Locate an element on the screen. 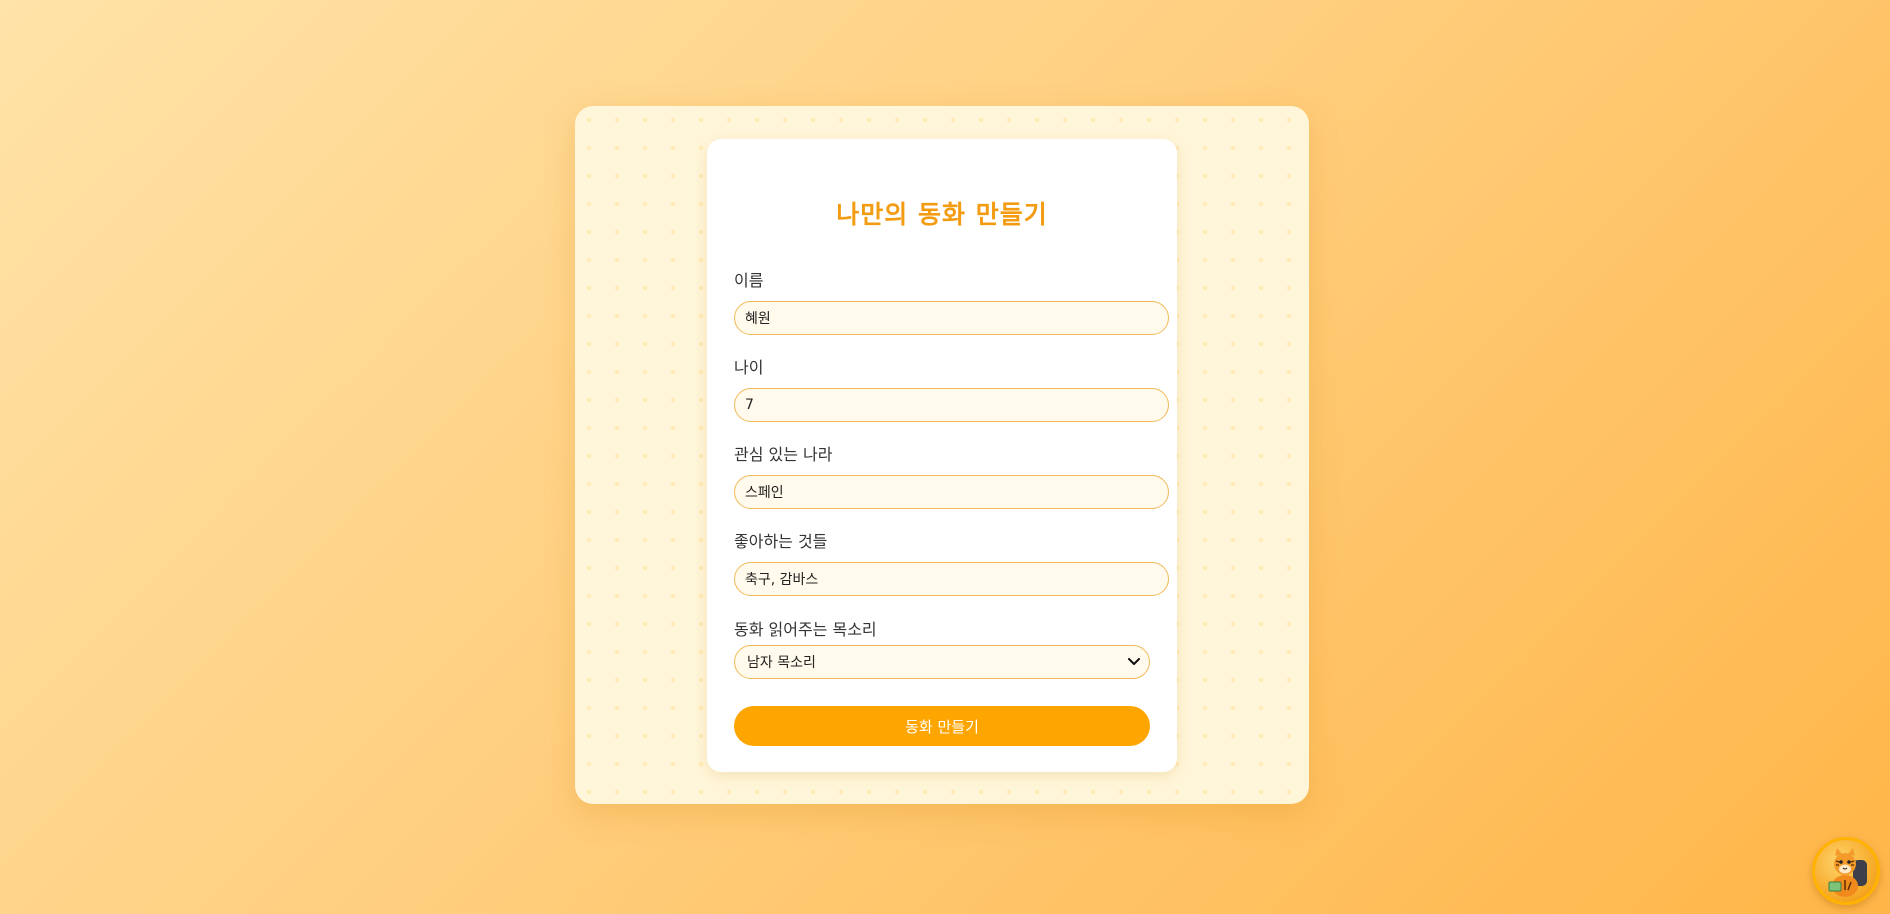 This screenshot has width=1890, height=914. name-label: 이름 is located at coordinates (749, 280).